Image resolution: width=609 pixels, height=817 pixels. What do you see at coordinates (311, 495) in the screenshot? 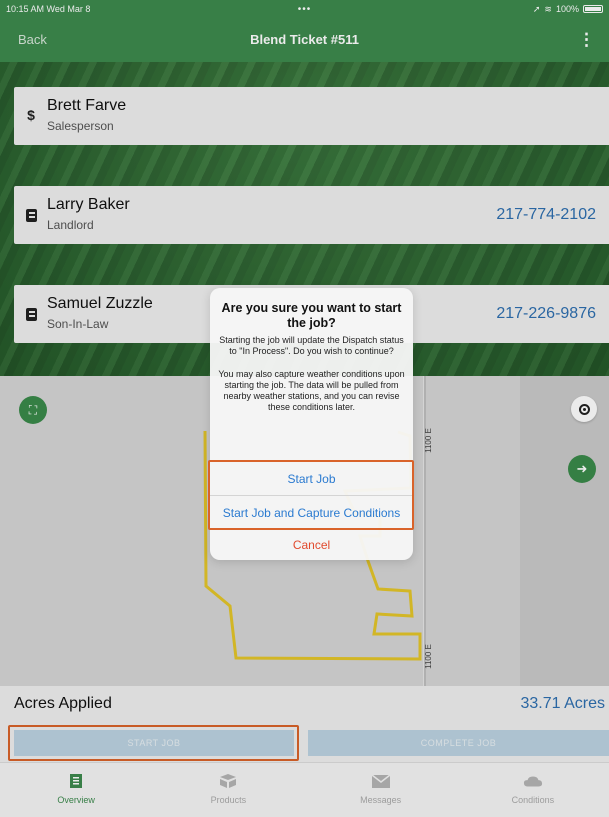
I see `dialog-buttons-highlight` at bounding box center [311, 495].